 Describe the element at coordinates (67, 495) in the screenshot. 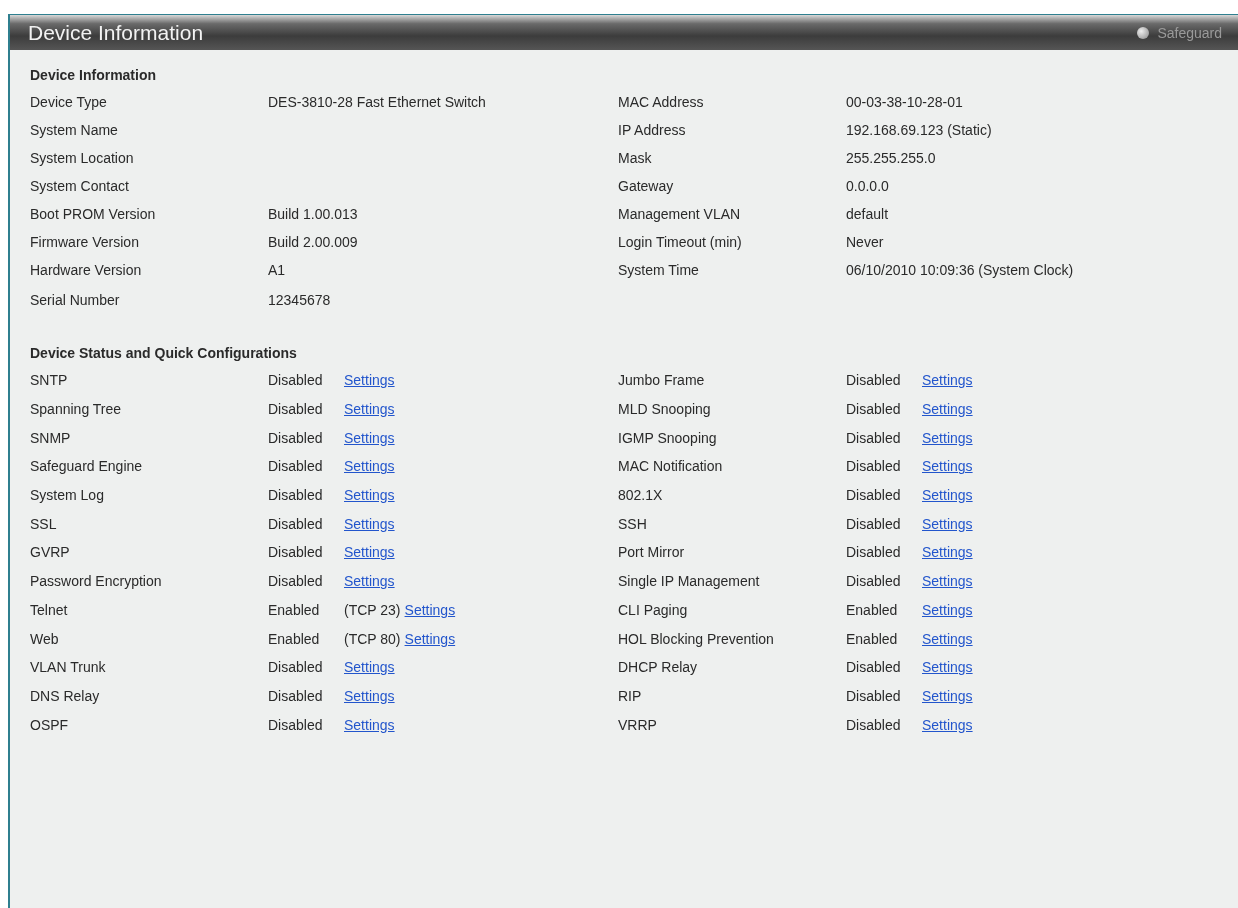

I see `field-label: System Log` at that location.